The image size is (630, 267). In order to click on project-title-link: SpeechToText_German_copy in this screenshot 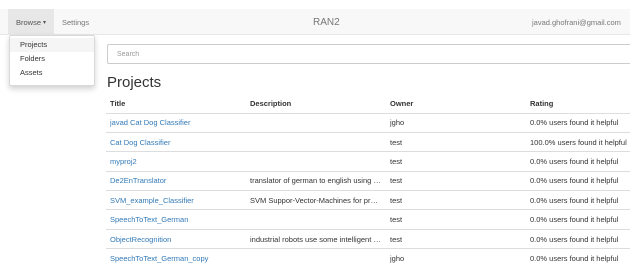, I will do `click(159, 258)`.